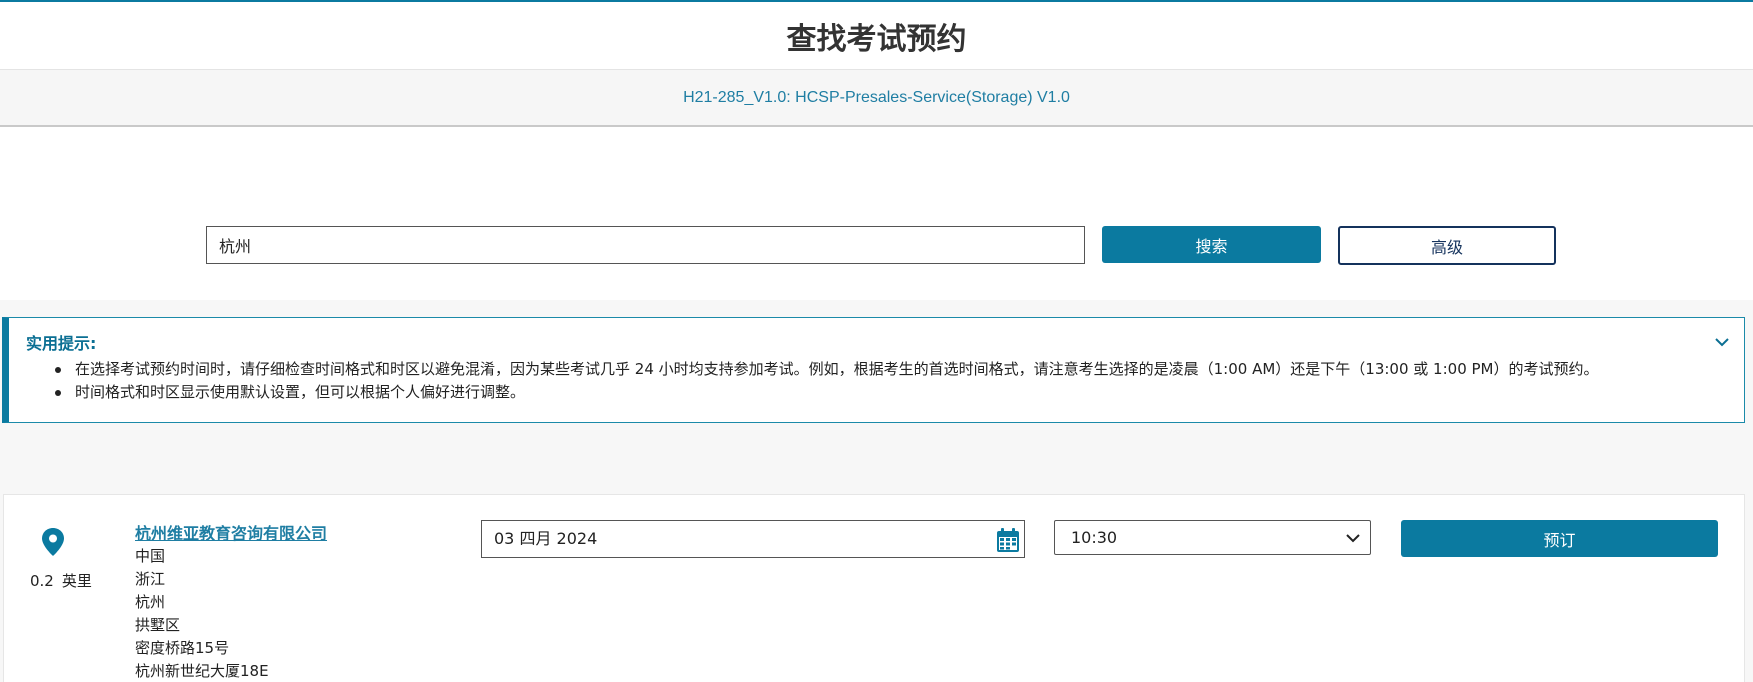  I want to click on time-value: 10:30, so click(1094, 537).